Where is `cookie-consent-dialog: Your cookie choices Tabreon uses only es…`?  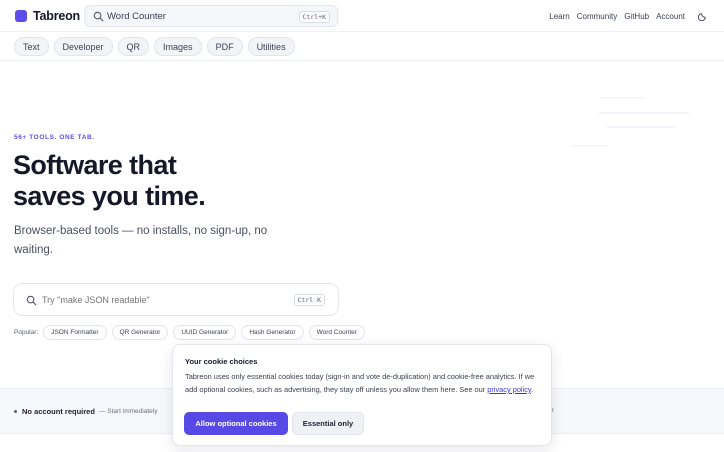
cookie-consent-dialog: Your cookie choices Tabreon uses only es… is located at coordinates (362, 395).